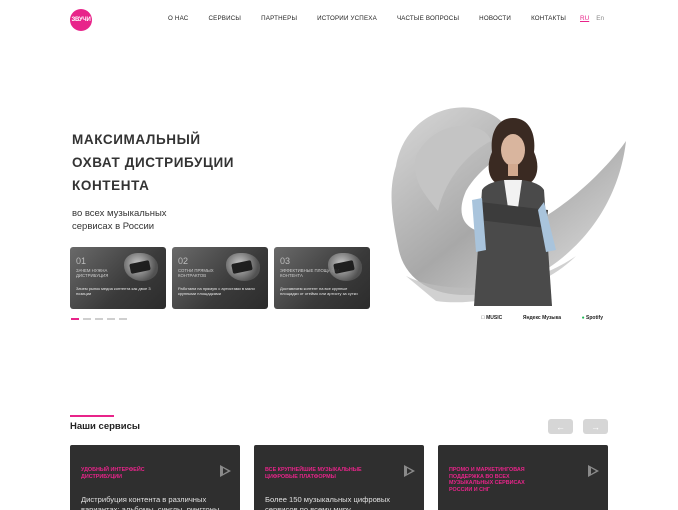 This screenshot has height=510, width=678. Describe the element at coordinates (600, 18) in the screenshot. I see `lang-en: En` at that location.